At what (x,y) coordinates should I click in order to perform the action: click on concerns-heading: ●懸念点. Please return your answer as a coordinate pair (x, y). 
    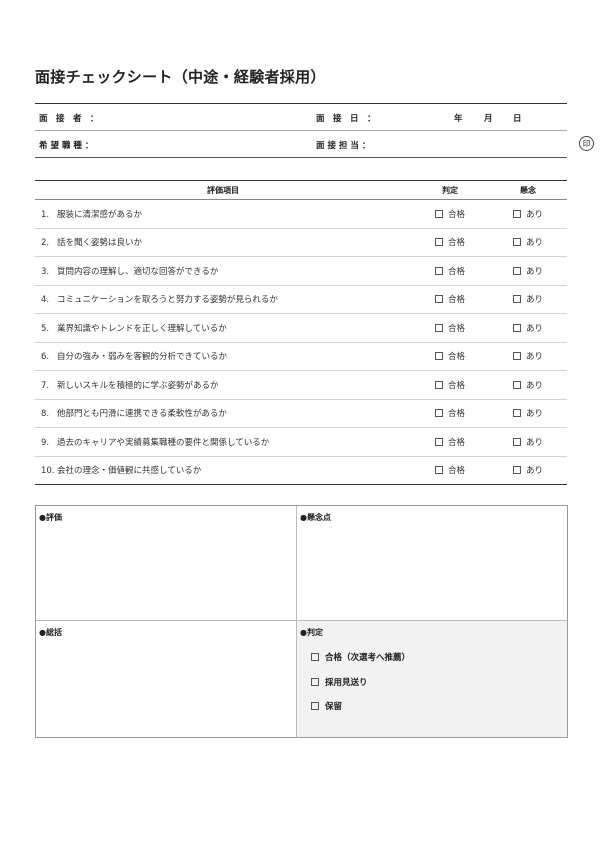
    Looking at the image, I should click on (315, 517).